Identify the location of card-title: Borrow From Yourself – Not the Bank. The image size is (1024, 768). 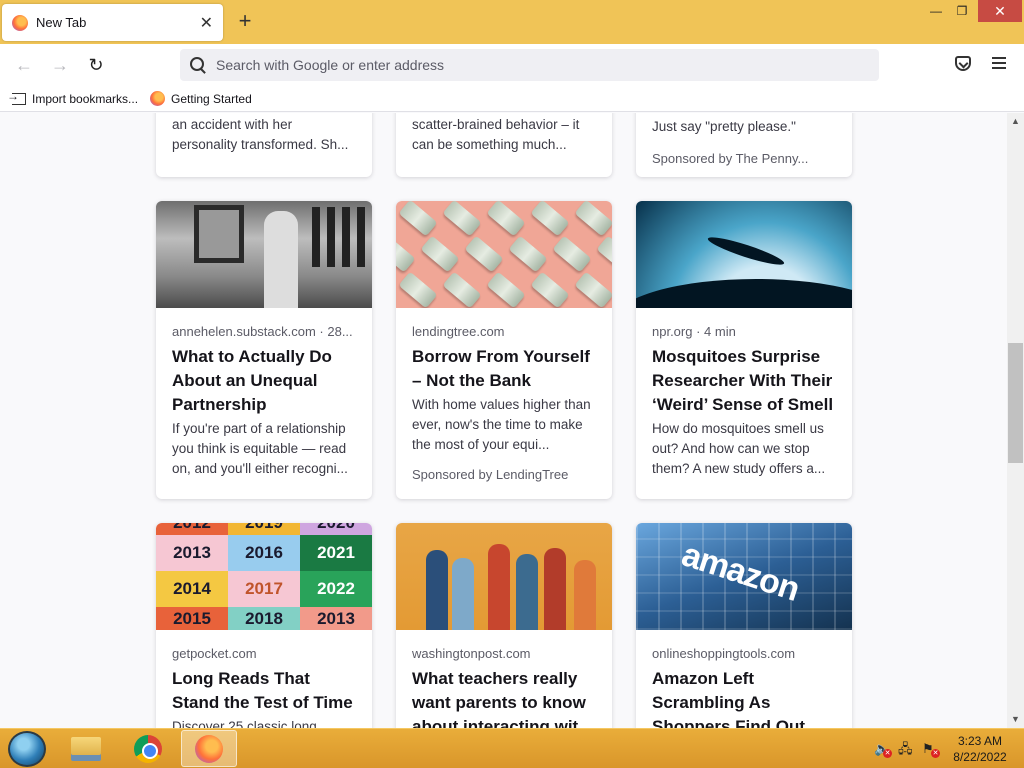
(501, 368).